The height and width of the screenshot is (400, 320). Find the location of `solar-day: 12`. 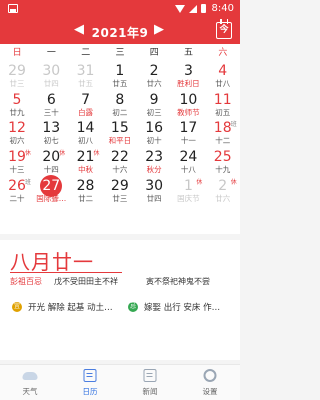

solar-day: 12 is located at coordinates (17, 128).